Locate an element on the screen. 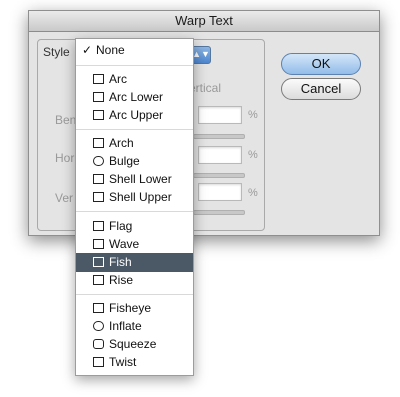  checkmark-icon: ✓ is located at coordinates (87, 50).